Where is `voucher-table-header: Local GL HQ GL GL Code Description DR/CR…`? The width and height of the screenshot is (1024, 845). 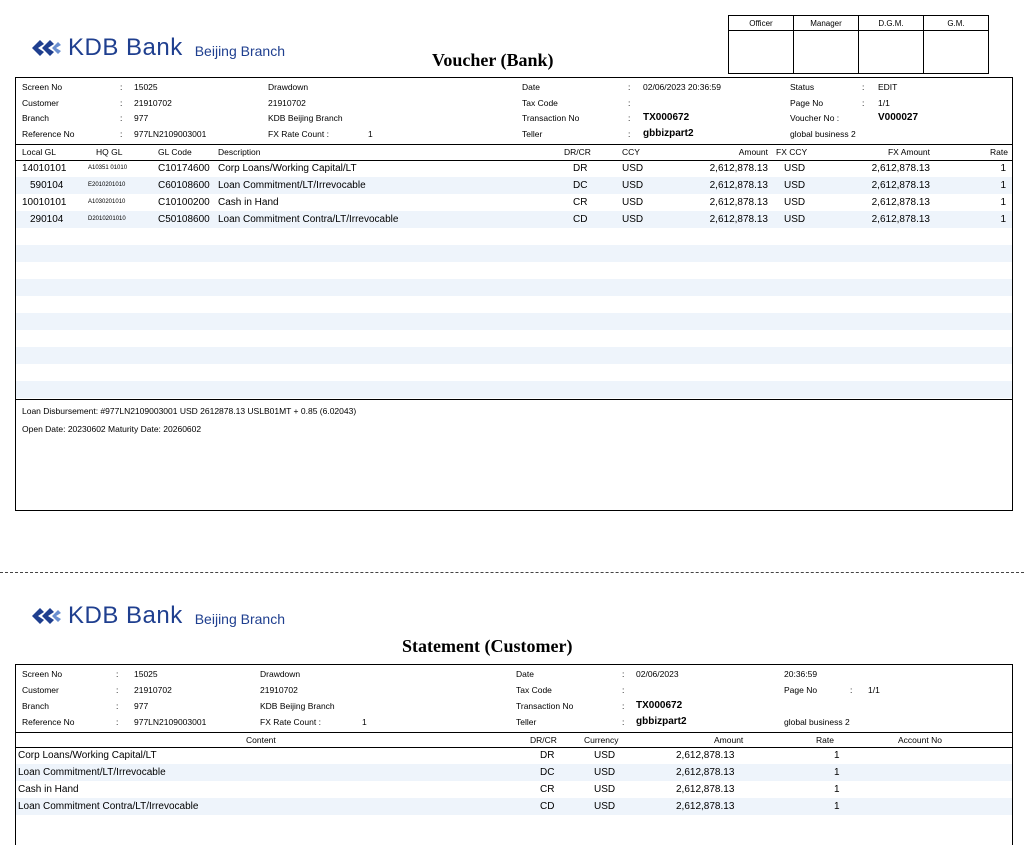
voucher-table-header: Local GL HQ GL GL Code Description DR/CR… is located at coordinates (514, 152).